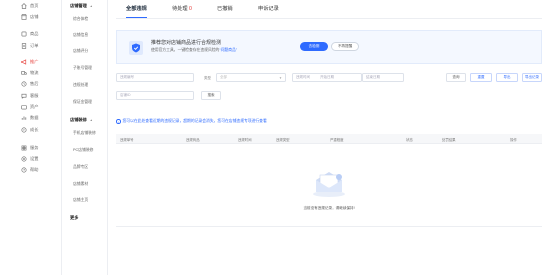 The image size is (550, 275). What do you see at coordinates (155, 95) in the screenshot?
I see `store-id-input: 店铺ID` at bounding box center [155, 95].